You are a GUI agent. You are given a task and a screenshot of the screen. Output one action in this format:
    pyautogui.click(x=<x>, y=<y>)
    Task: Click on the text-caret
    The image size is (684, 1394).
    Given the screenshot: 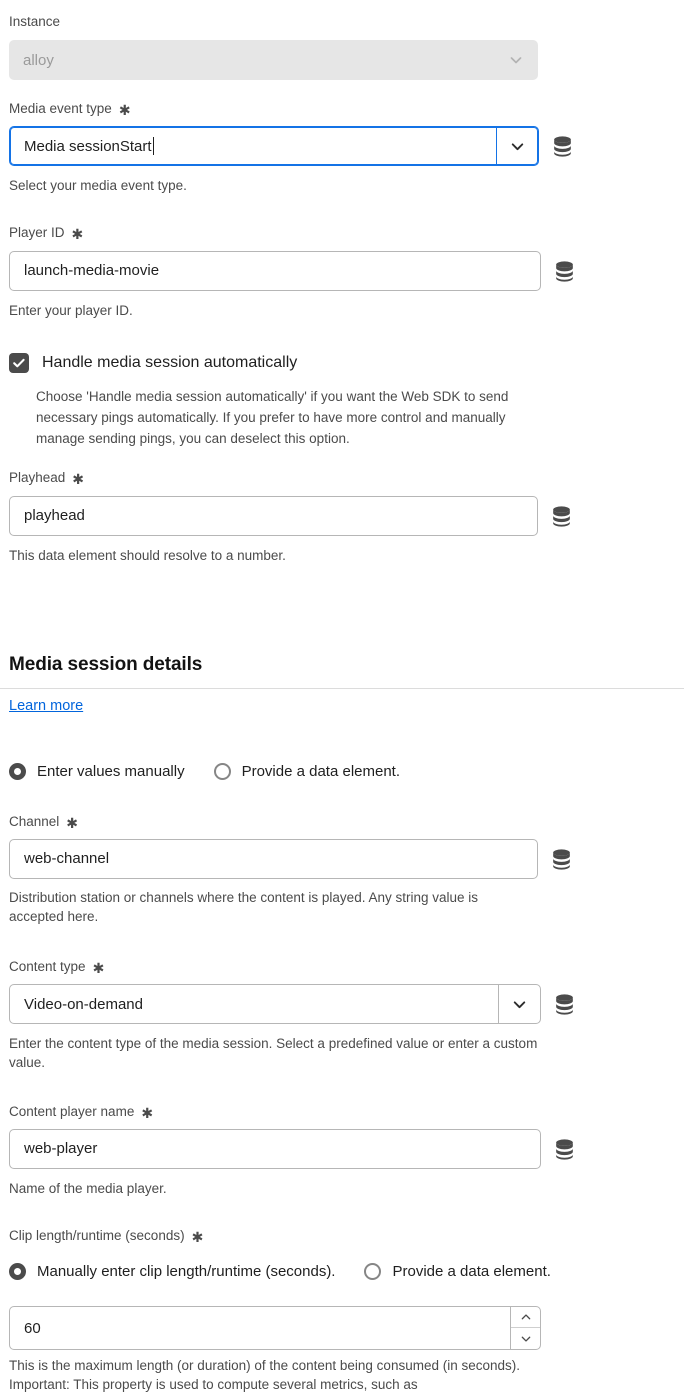 What is the action you would take?
    pyautogui.click(x=153, y=146)
    